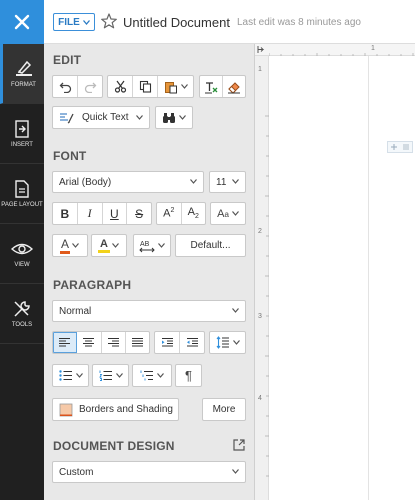  I want to click on ruler-ticks, so click(267, 296).